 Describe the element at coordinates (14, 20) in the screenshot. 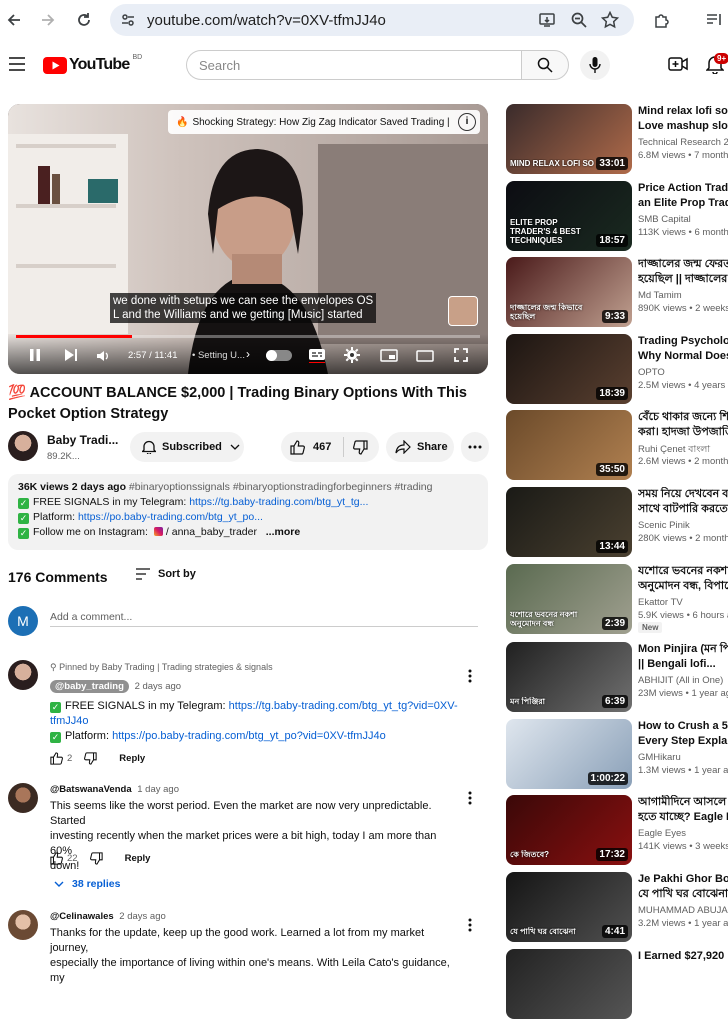

I see `back-arrow-icon` at that location.